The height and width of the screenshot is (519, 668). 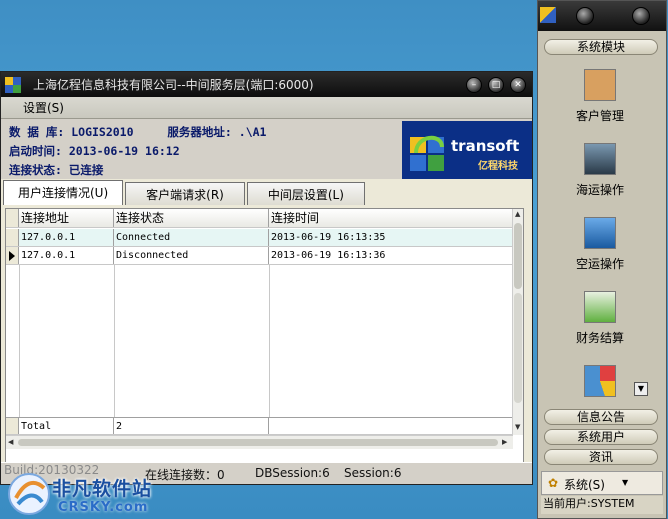 What do you see at coordinates (427, 153) in the screenshot?
I see `logo-emblem-icon` at bounding box center [427, 153].